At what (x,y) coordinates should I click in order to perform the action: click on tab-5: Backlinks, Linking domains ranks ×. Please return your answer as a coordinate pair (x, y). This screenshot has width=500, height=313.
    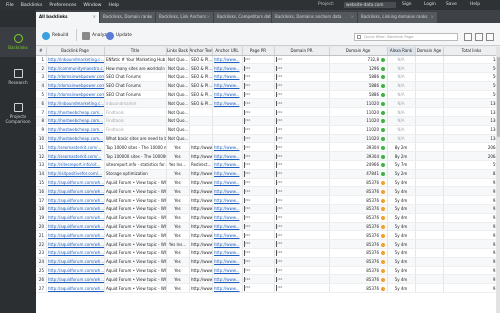
    Looking at the image, I should click on (398, 17).